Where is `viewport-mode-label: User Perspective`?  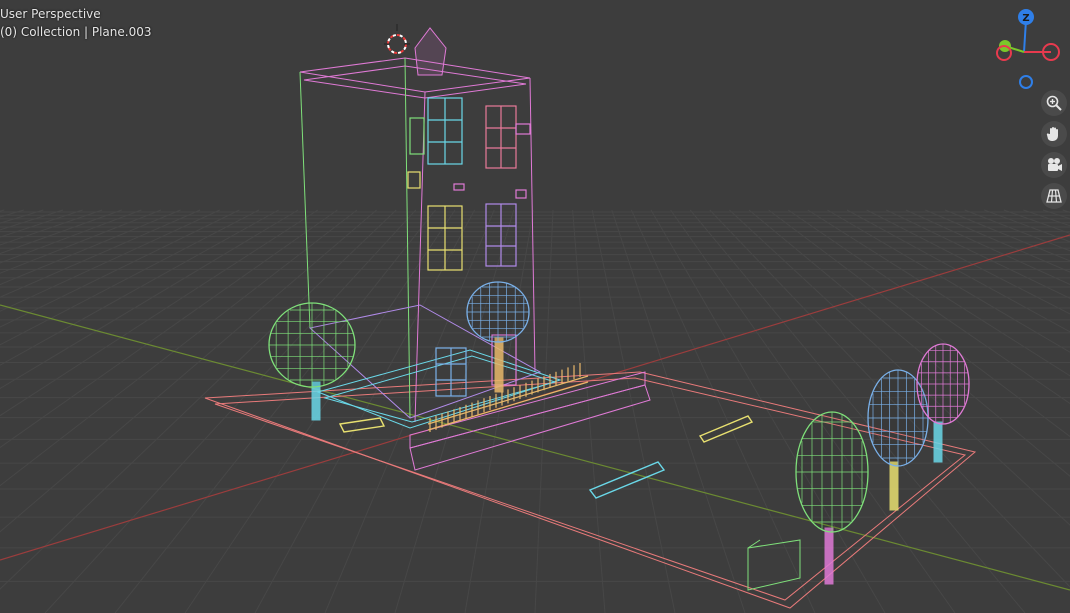 viewport-mode-label: User Perspective is located at coordinates (50, 14).